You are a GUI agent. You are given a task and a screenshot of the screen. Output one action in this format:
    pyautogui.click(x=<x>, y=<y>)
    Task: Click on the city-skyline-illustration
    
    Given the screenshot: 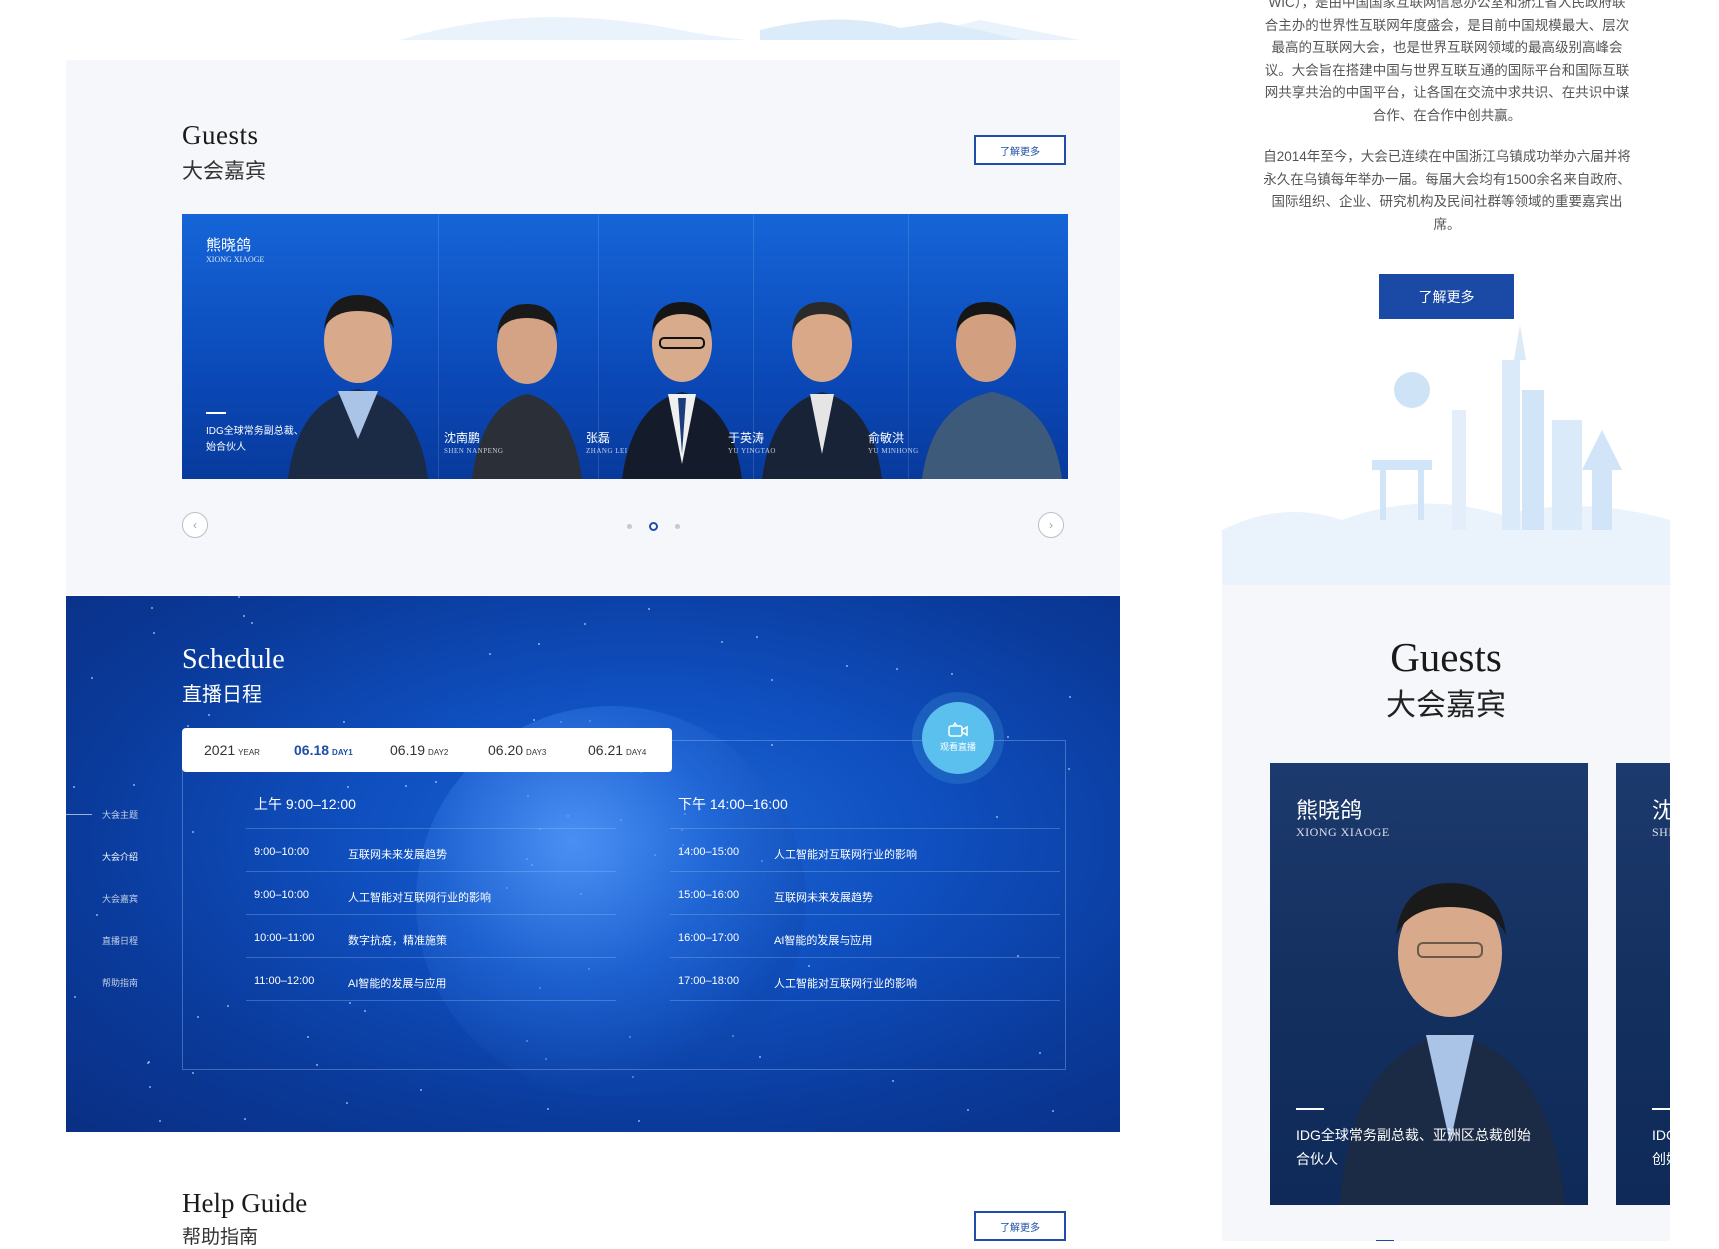 What is the action you would take?
    pyautogui.click(x=1446, y=452)
    